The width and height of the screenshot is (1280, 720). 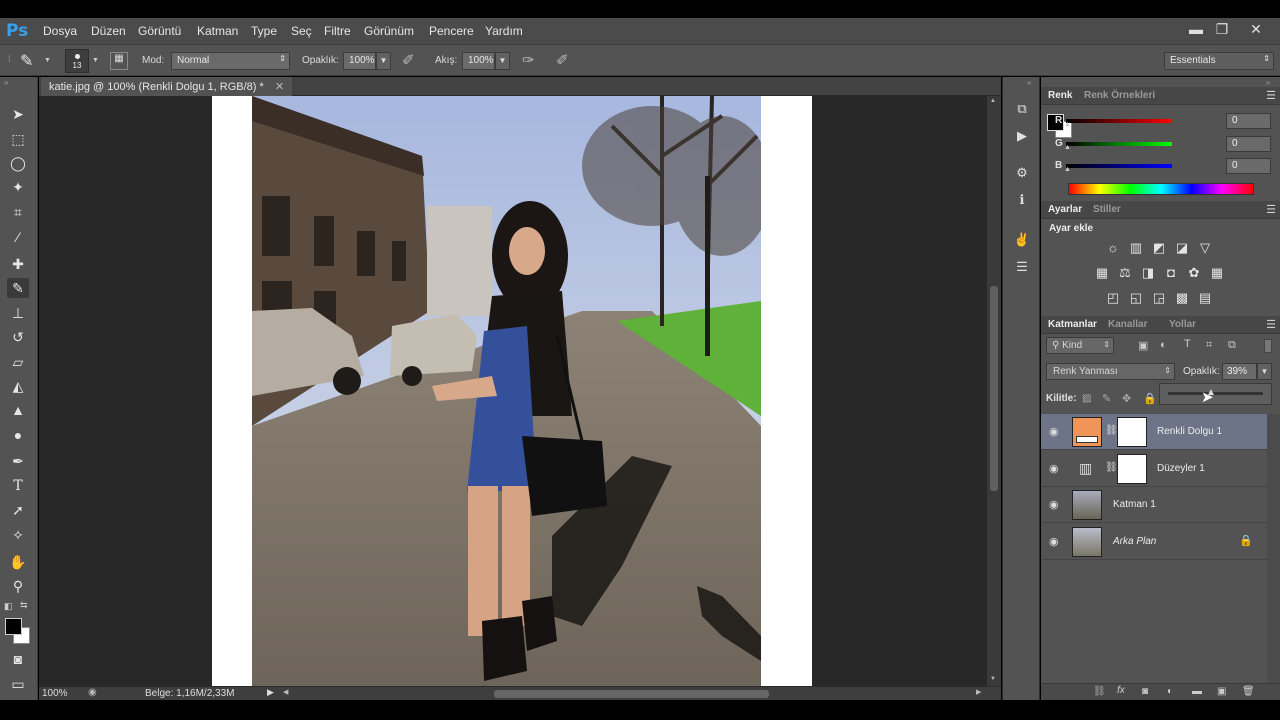 I want to click on adjustments-panel-menu-icon: ☰, so click(x=1271, y=209).